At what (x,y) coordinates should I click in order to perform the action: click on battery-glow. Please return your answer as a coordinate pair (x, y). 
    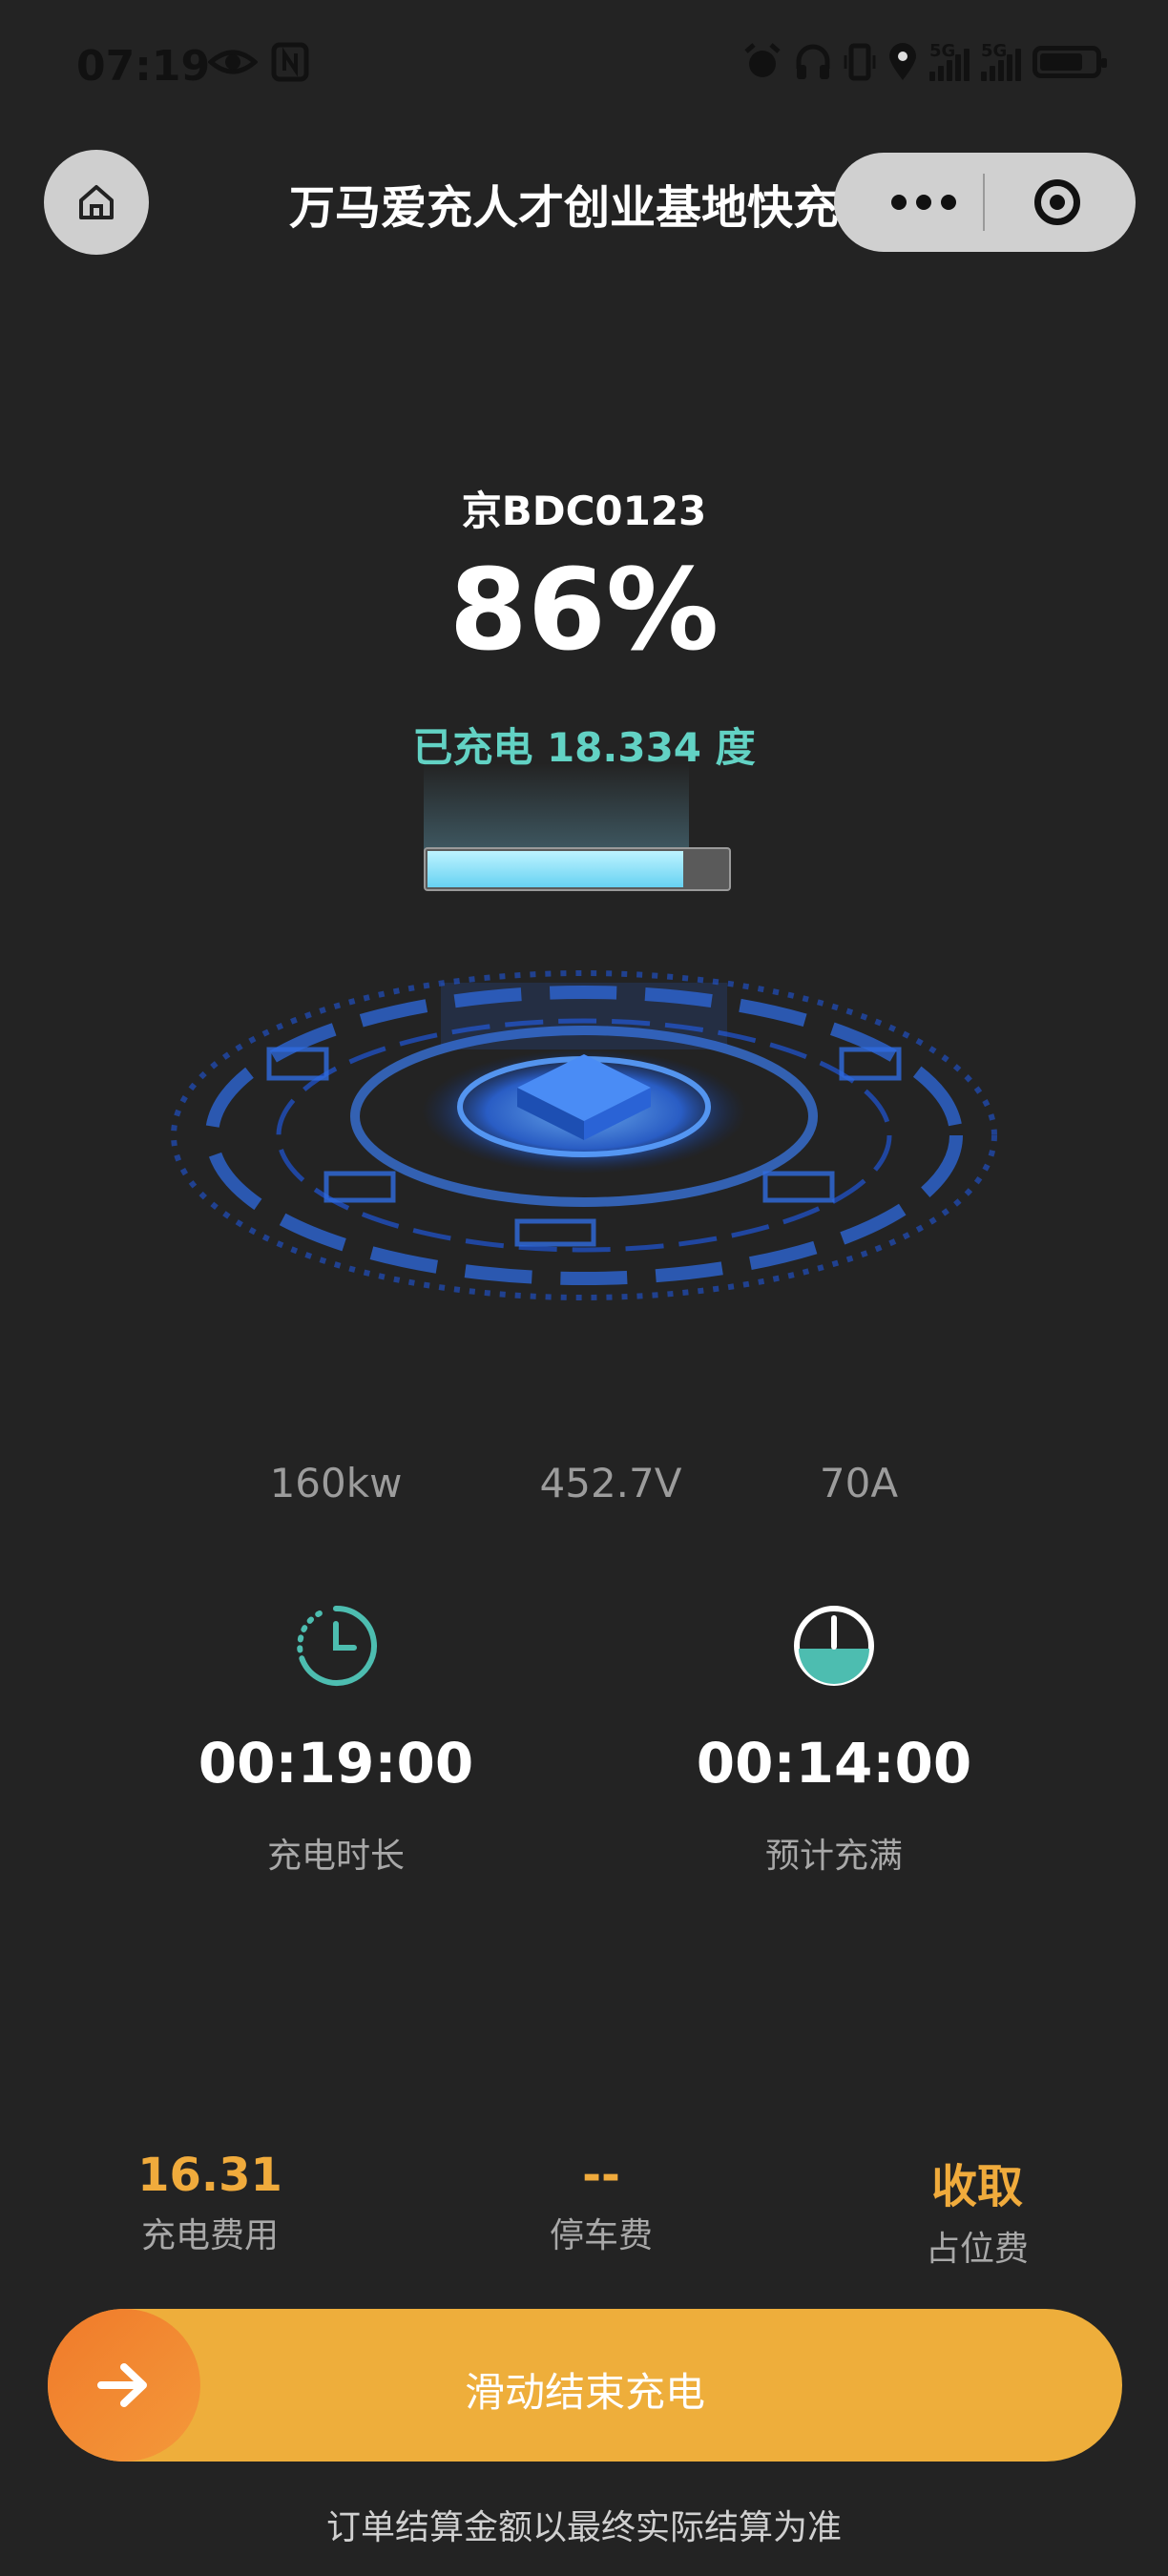
    Looking at the image, I should click on (556, 811).